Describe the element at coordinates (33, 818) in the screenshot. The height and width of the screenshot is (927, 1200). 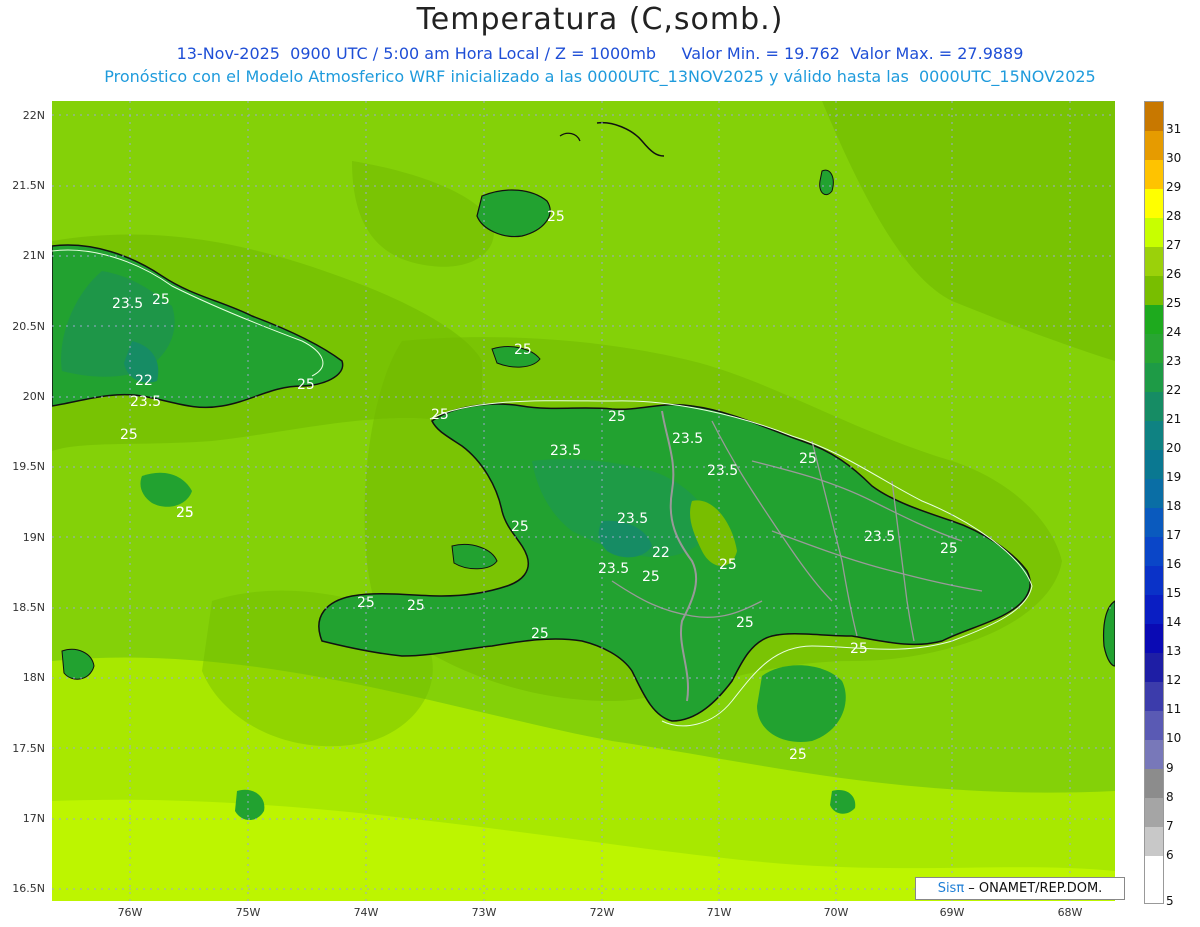
I see `lat-label: 17N` at that location.